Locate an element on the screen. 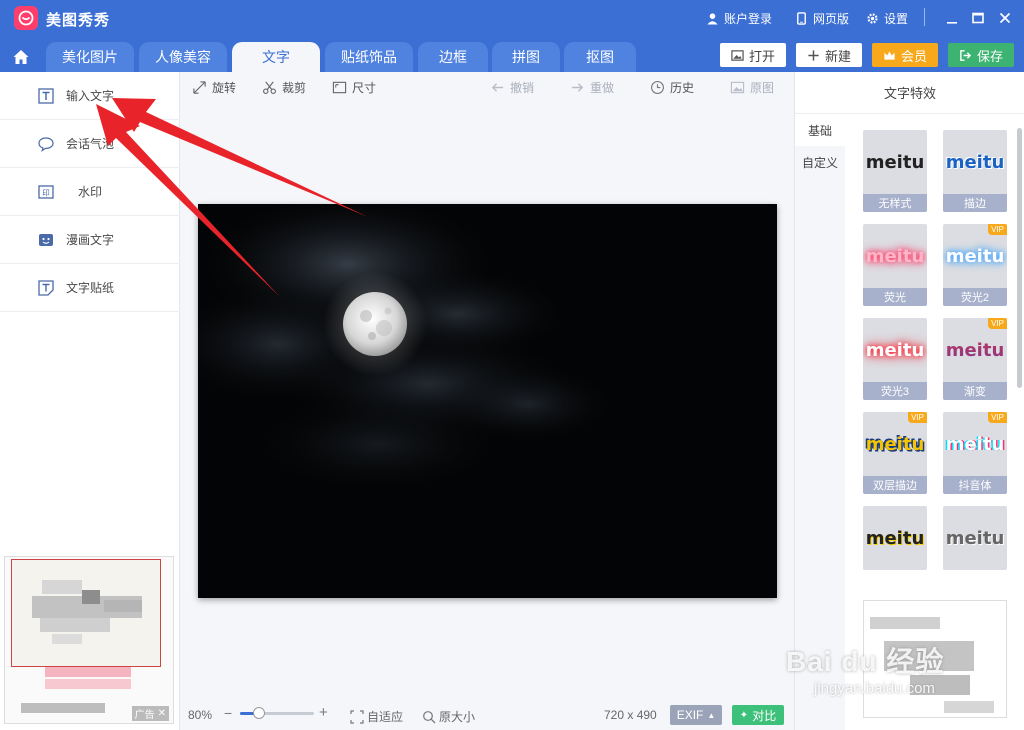  undo-tool: 撤销 is located at coordinates (512, 87).